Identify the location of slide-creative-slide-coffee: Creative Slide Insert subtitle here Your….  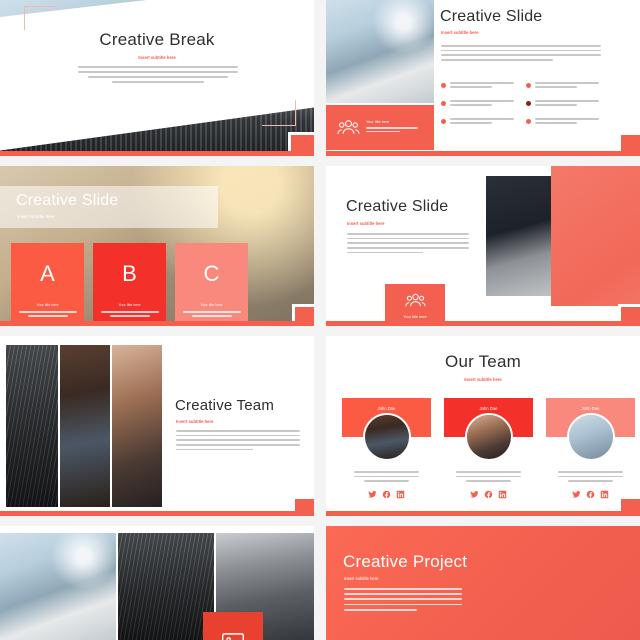
(483, 246).